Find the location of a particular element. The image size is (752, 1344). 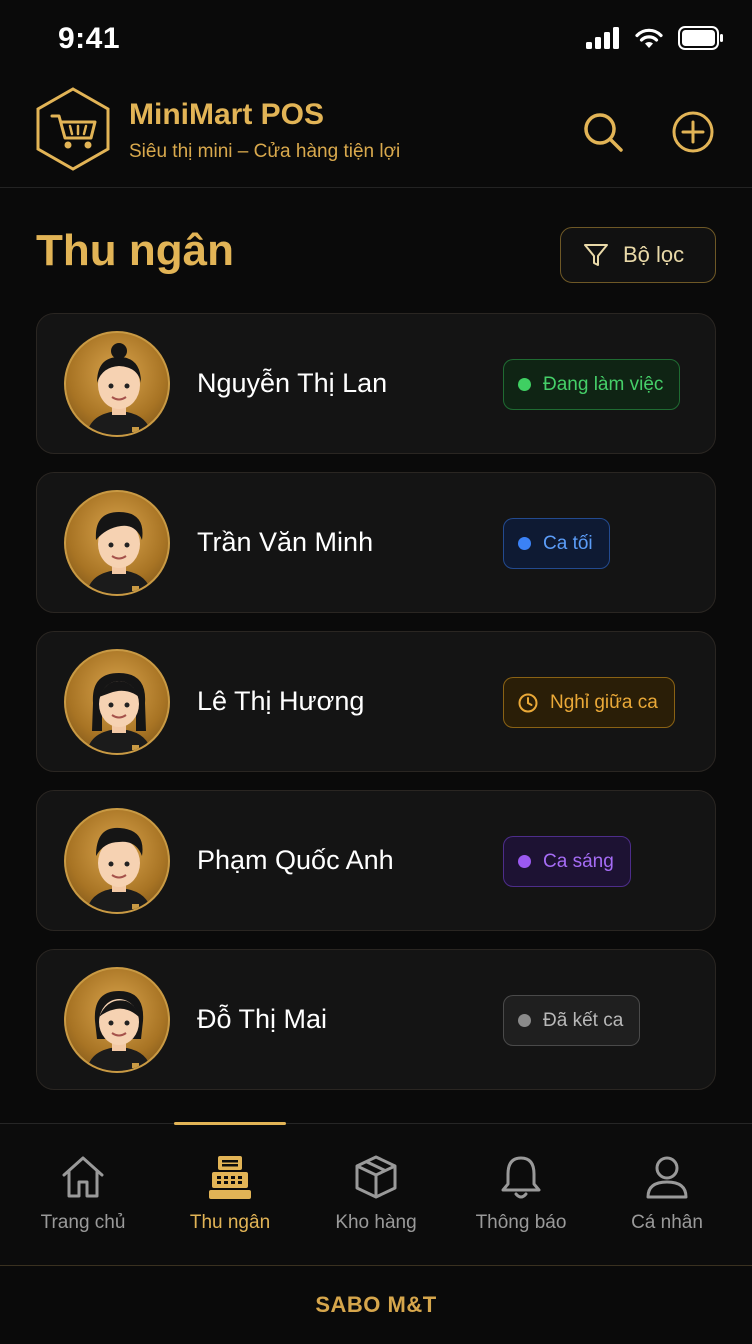

status-icons is located at coordinates (655, 38).